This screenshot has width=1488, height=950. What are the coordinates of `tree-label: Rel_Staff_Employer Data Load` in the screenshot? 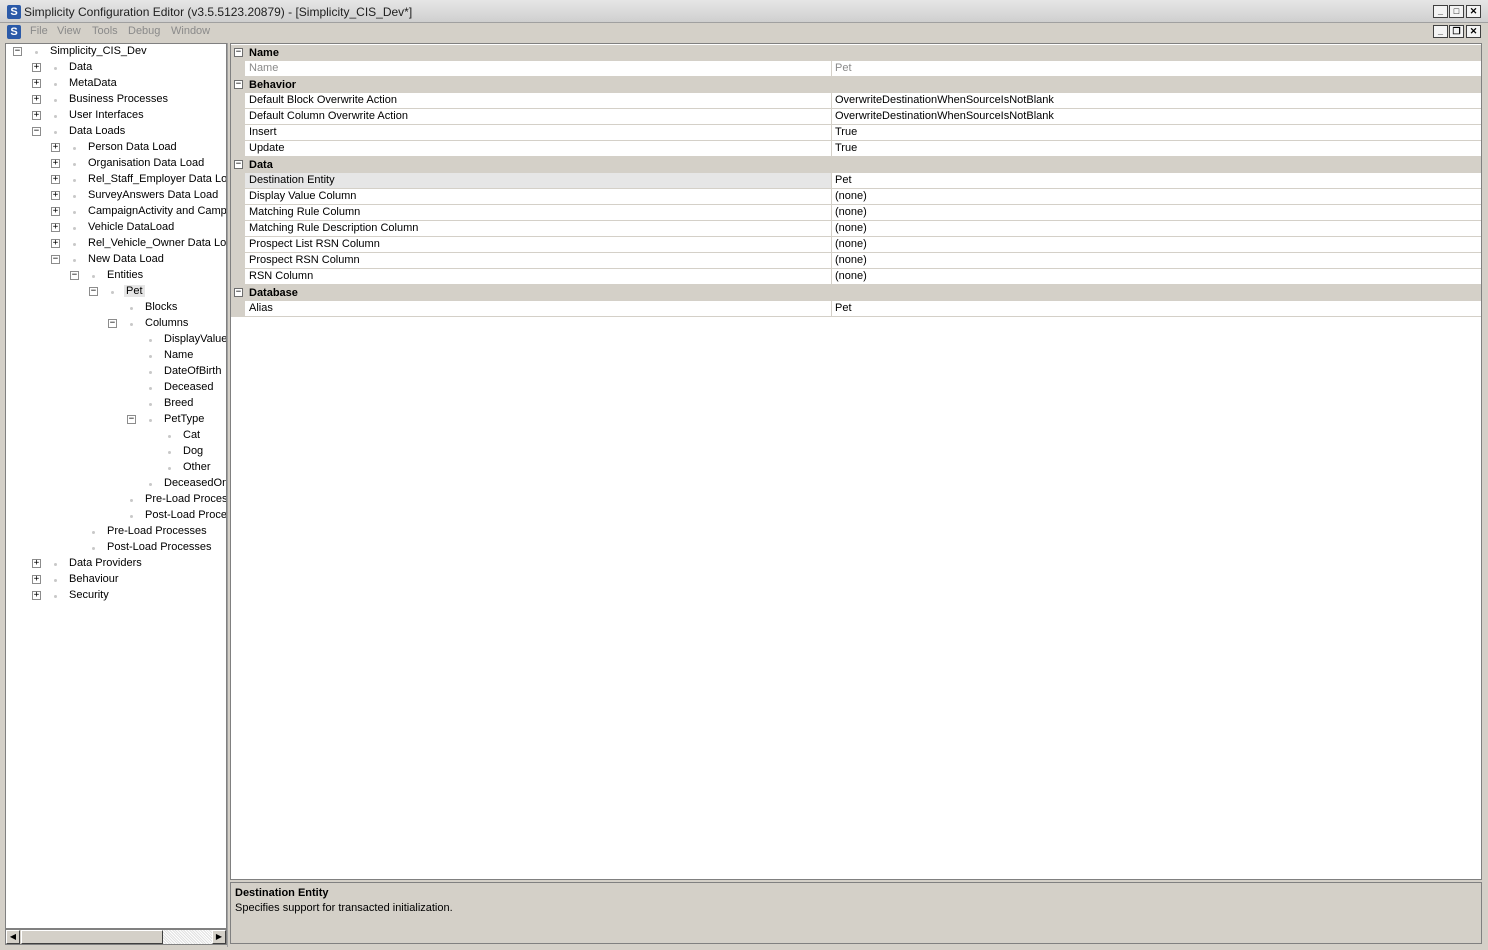 It's located at (156, 179).